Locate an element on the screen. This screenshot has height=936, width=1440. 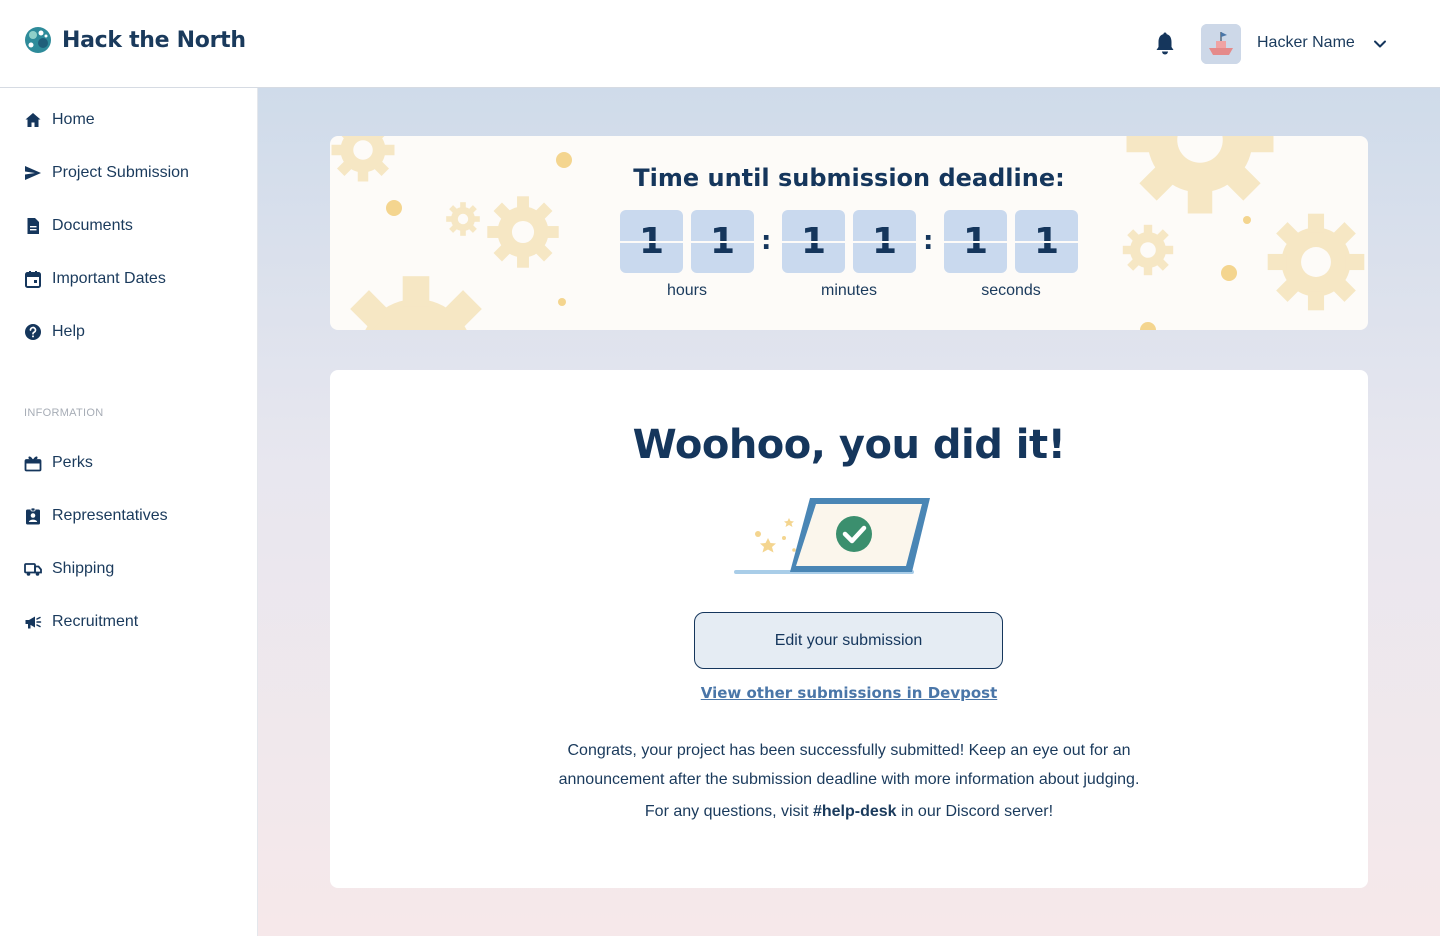
boat-avatar-icon is located at coordinates (1221, 44).